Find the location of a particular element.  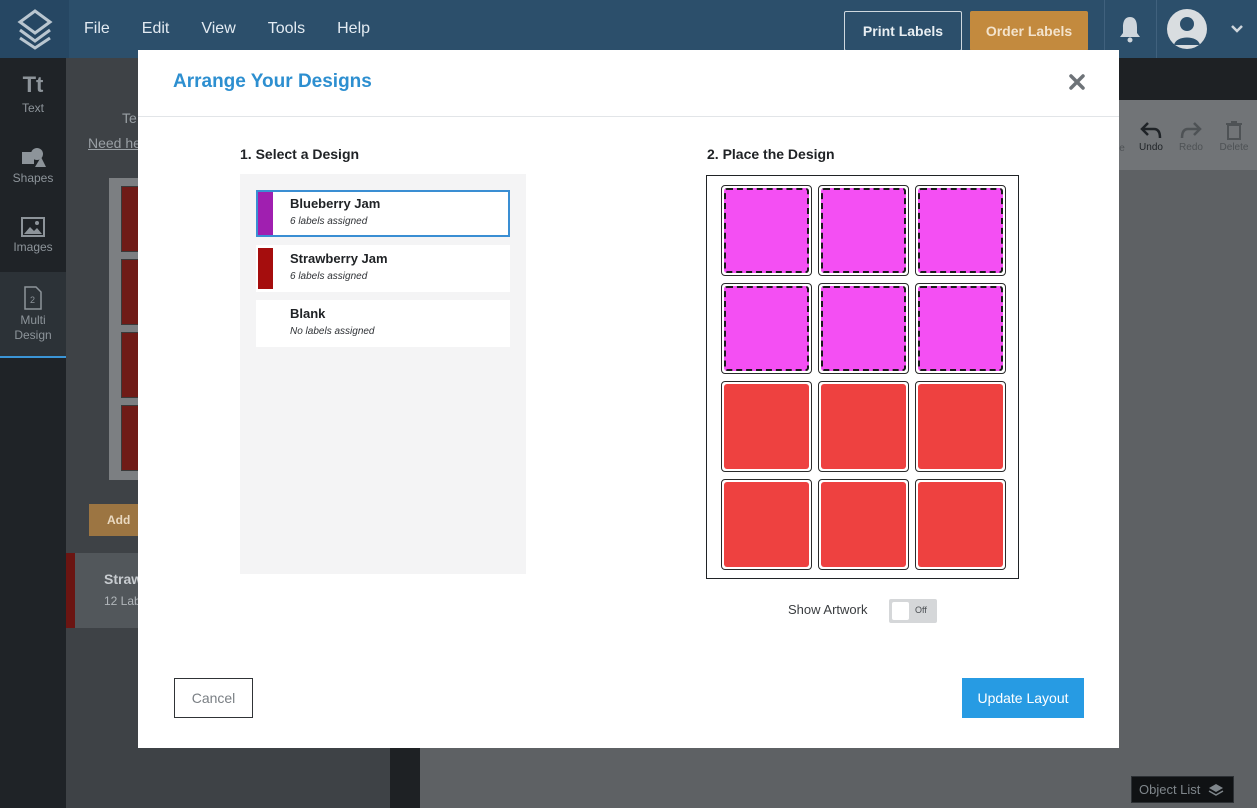

notifications-bell-icon is located at coordinates (1130, 29).